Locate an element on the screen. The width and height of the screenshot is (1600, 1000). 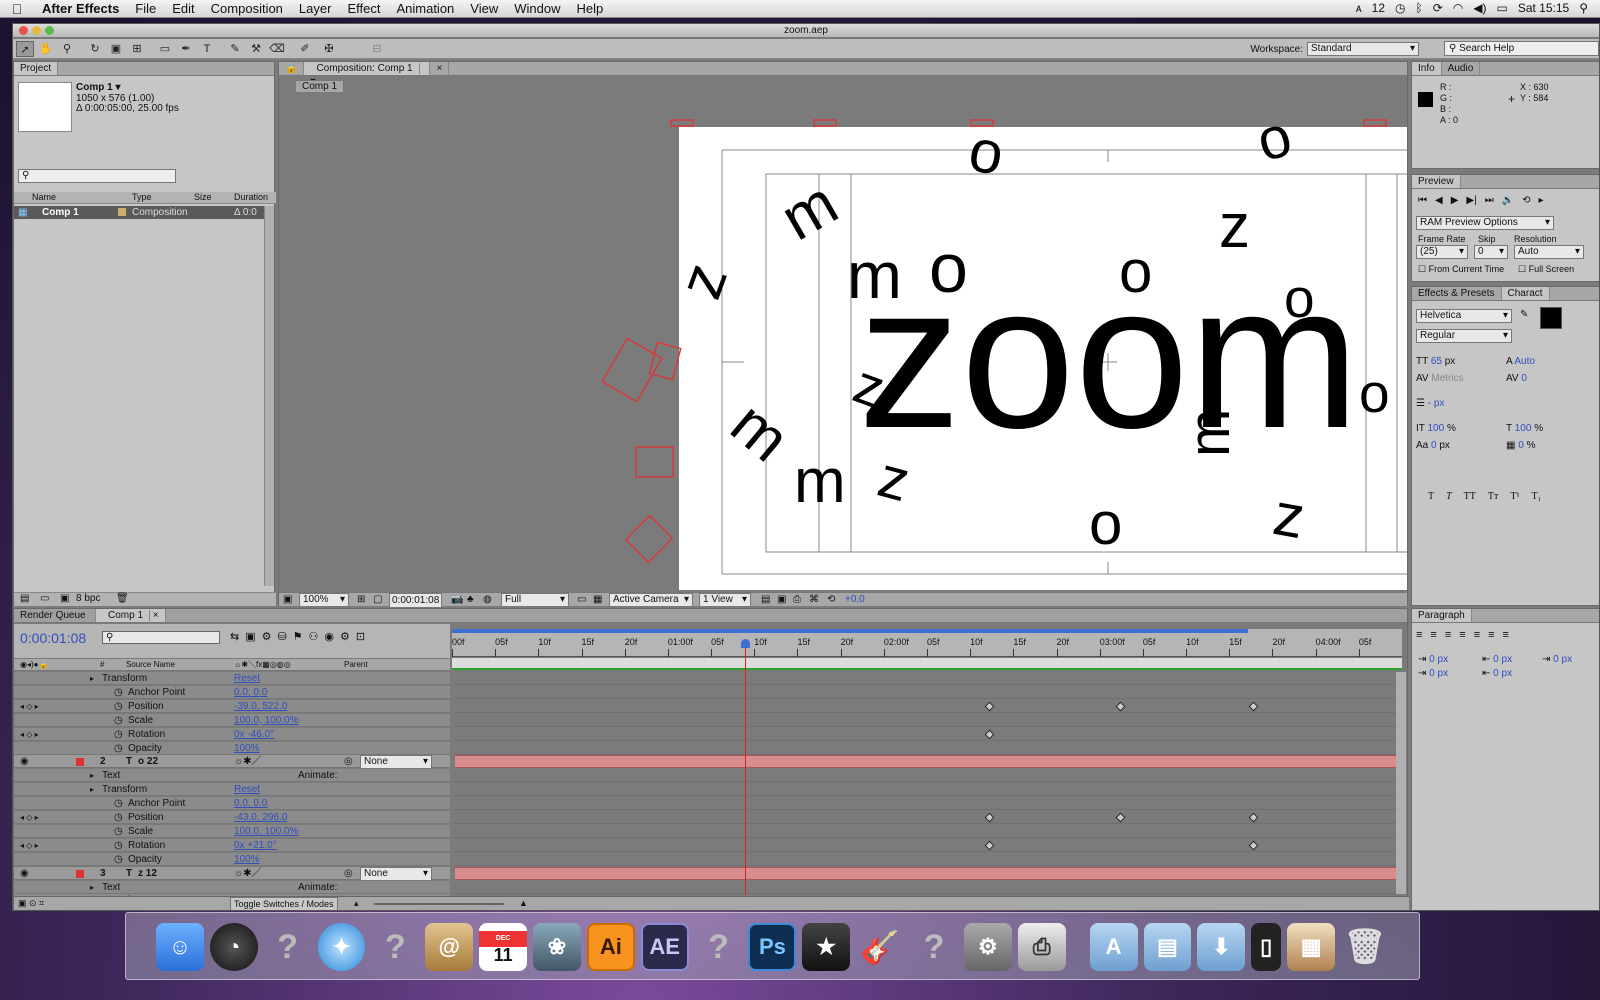
layer-duration-bar is located at coordinates (929, 762).